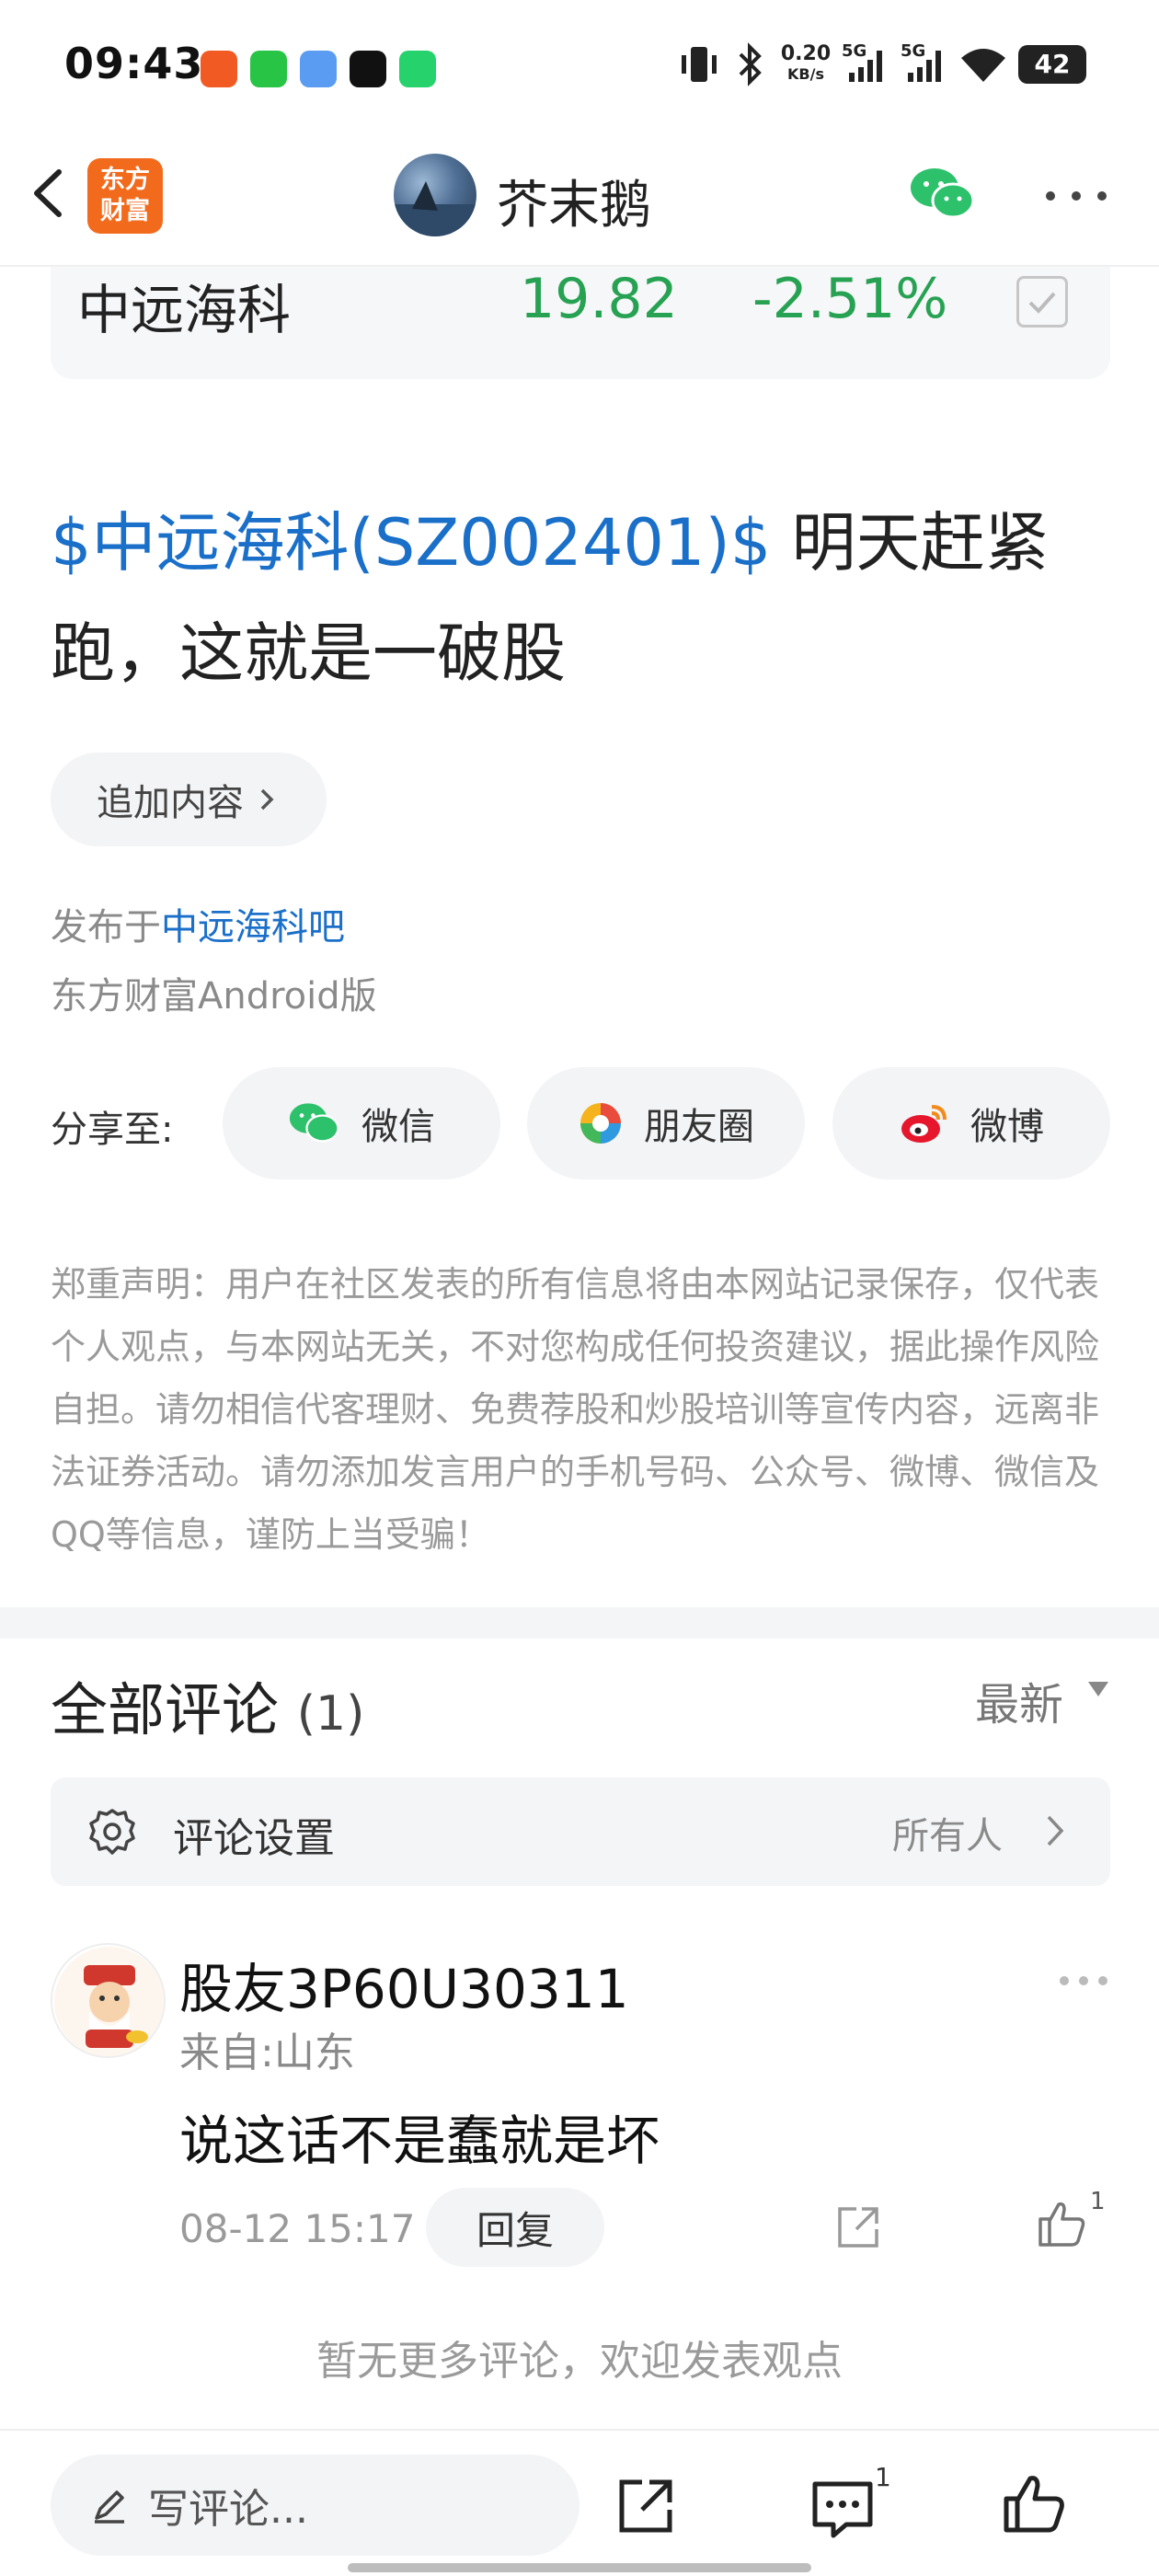  I want to click on post-client: 东方财富Android版, so click(214, 997).